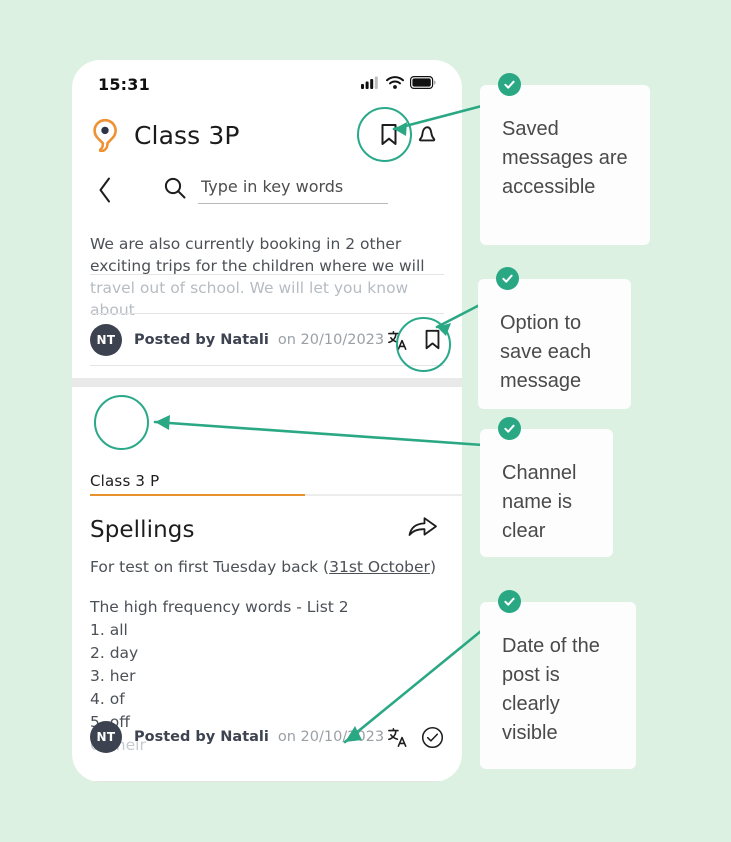  What do you see at coordinates (539, 502) in the screenshot?
I see `note-text: Channel name is clear` at bounding box center [539, 502].